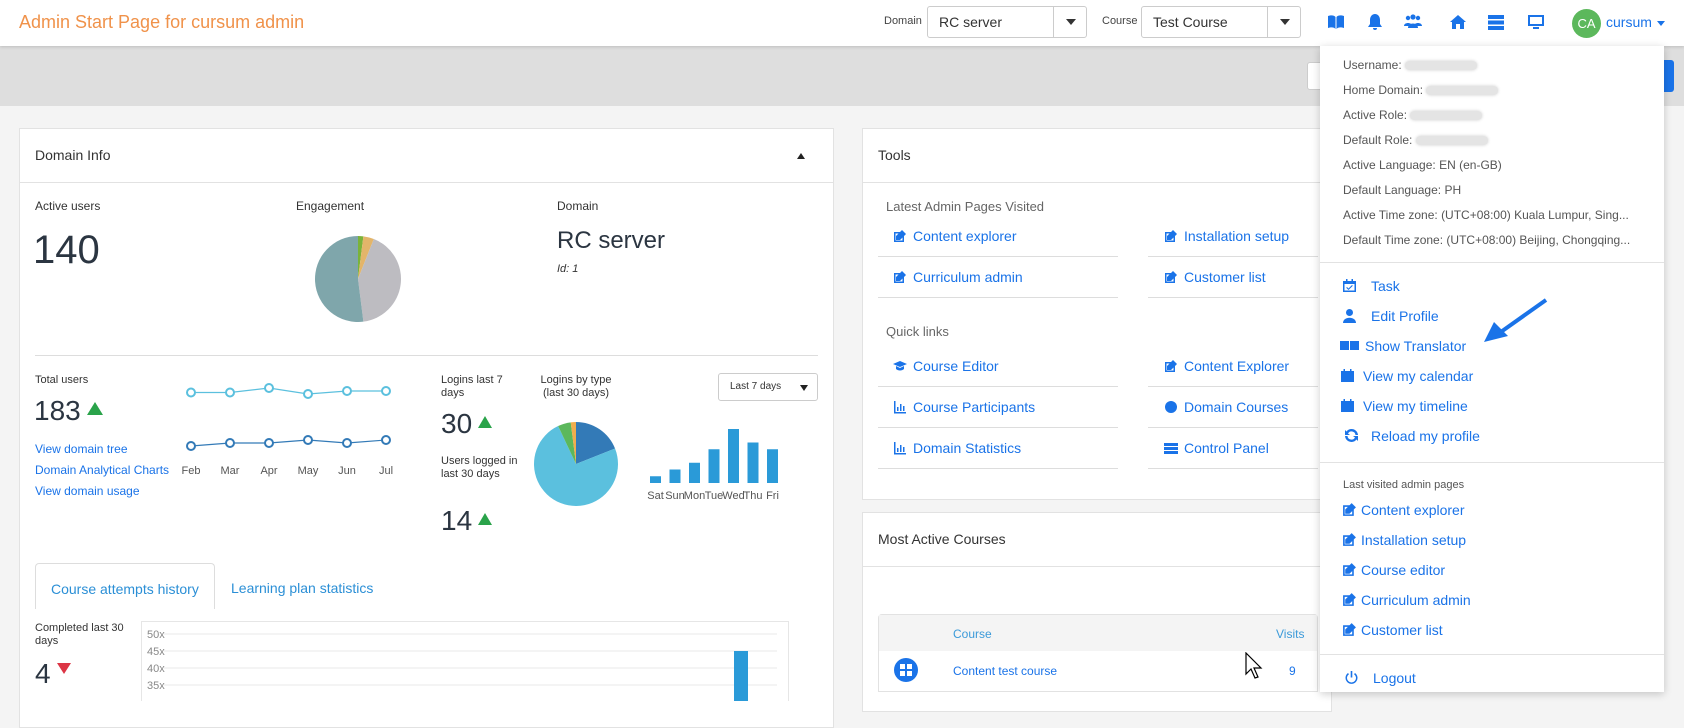 This screenshot has width=1684, height=728. I want to click on course-select: Test Course, so click(1221, 22).